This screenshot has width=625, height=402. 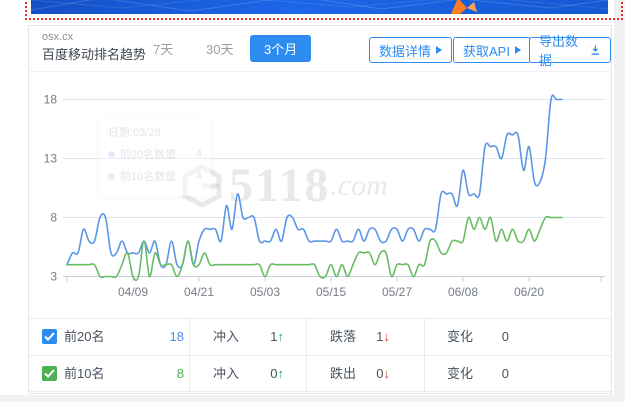 What do you see at coordinates (180, 373) in the screenshot?
I see `series-total: 8` at bounding box center [180, 373].